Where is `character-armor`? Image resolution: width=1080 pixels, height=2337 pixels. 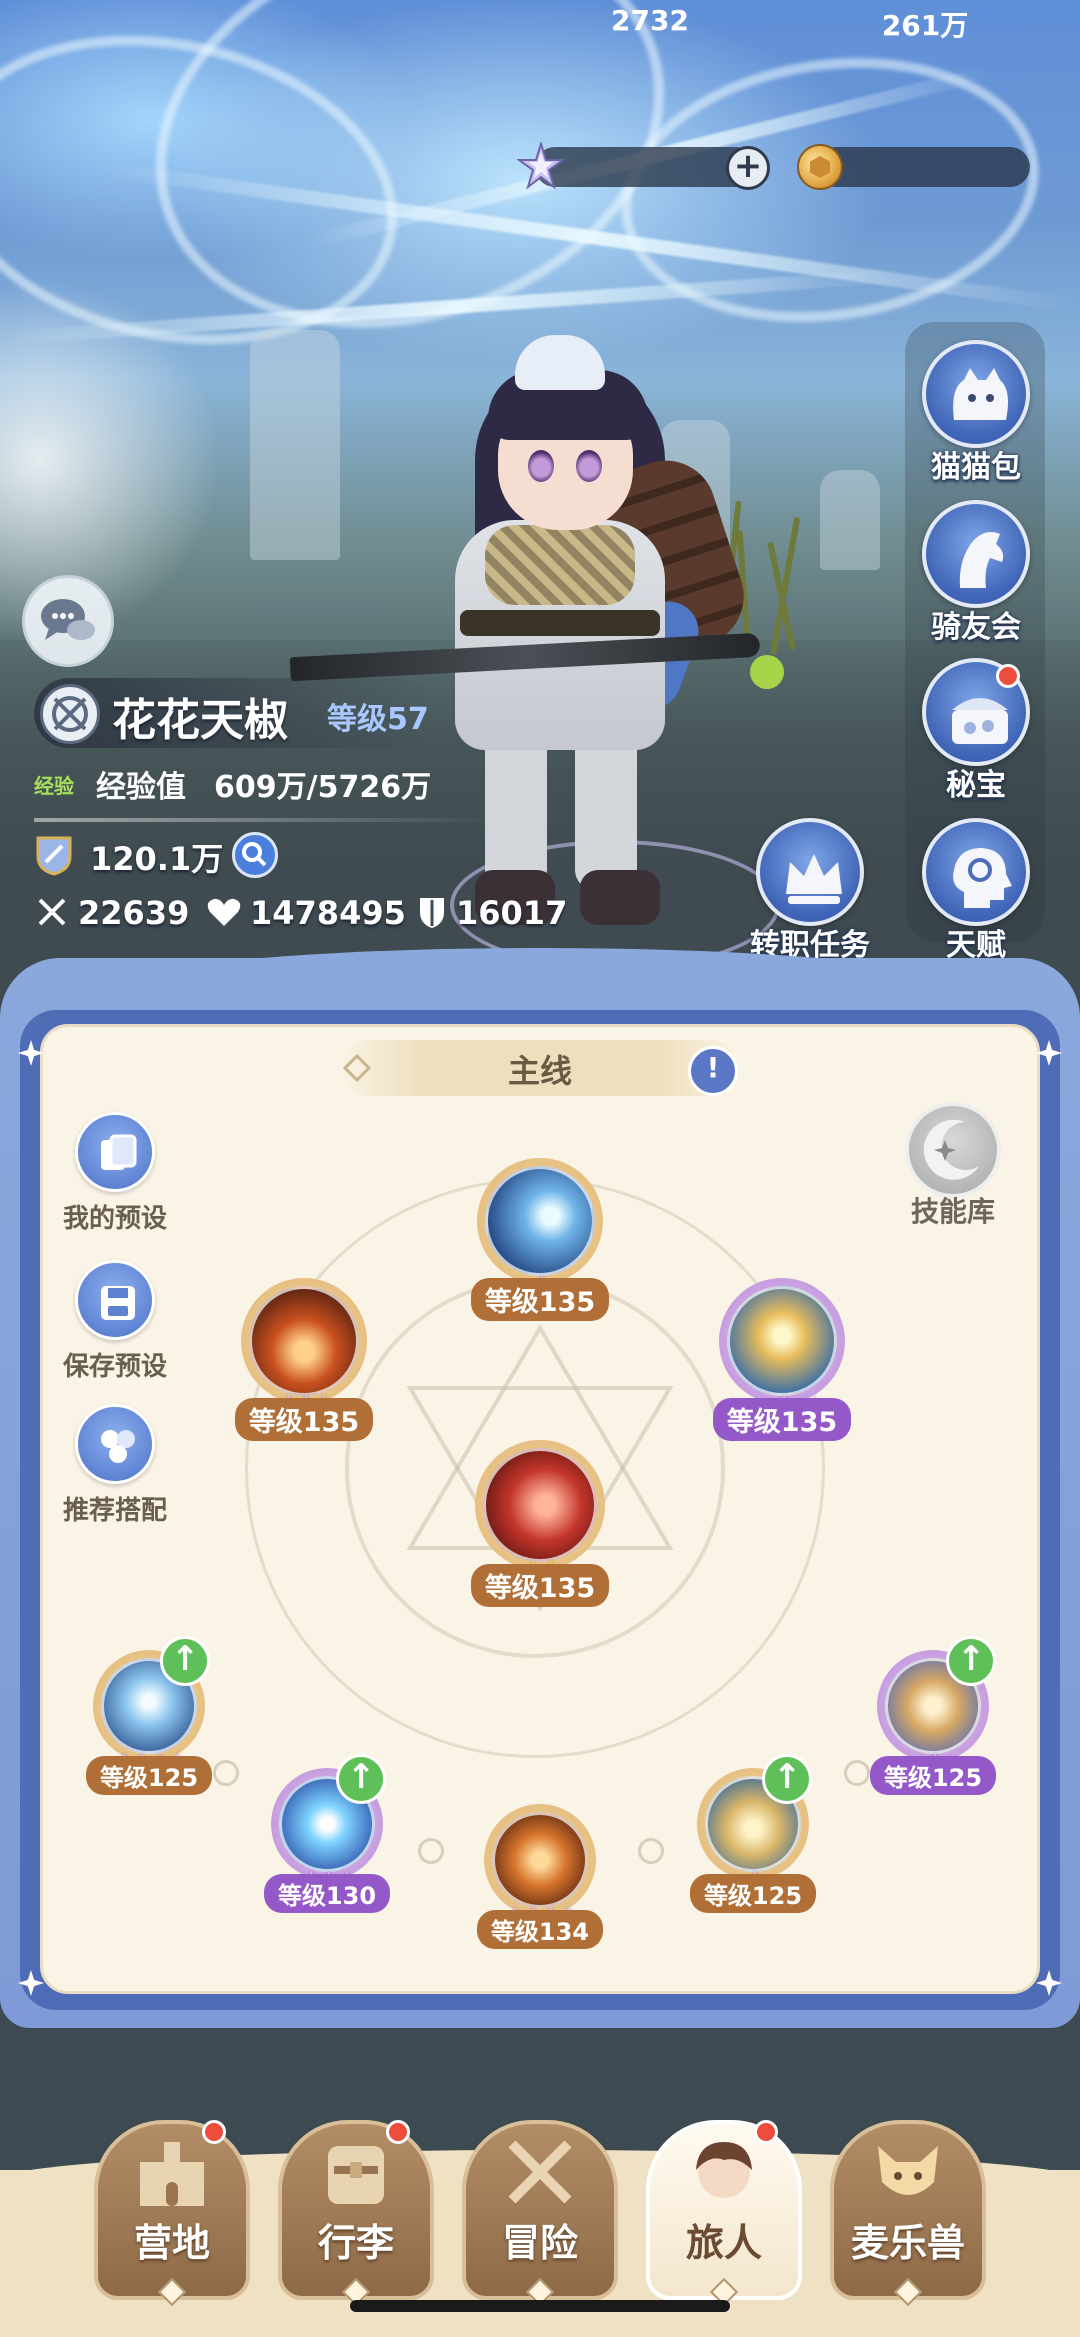
character-armor is located at coordinates (560, 565).